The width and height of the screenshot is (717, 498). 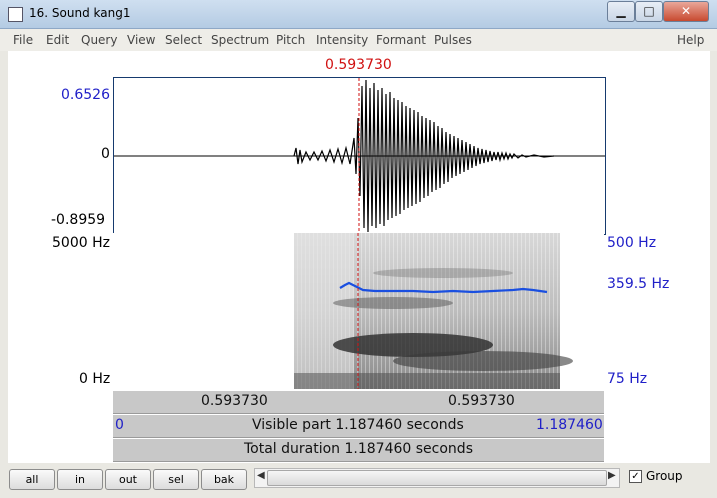 What do you see at coordinates (81, 243) in the screenshot?
I see `spectrogram-top-freq-label: 5000 Hz` at bounding box center [81, 243].